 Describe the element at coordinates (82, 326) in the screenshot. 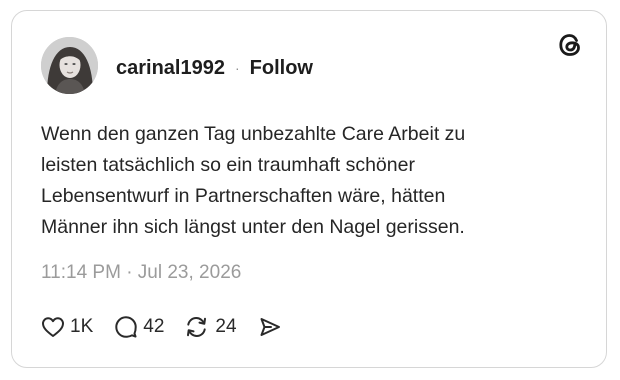

I see `like-count: 1K` at that location.